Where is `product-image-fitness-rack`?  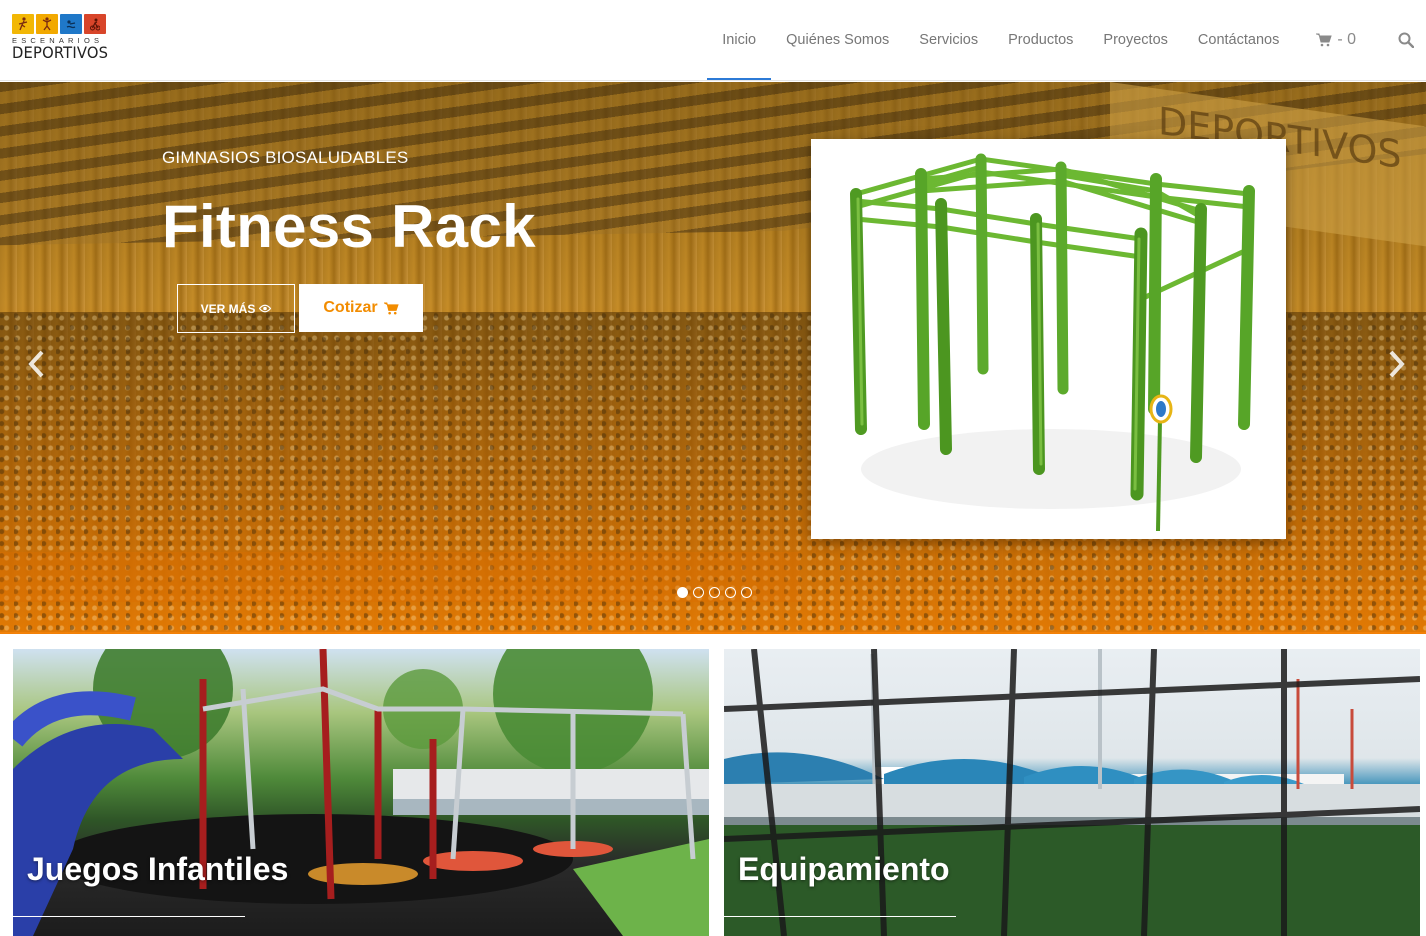
product-image-fitness-rack is located at coordinates (1048, 339).